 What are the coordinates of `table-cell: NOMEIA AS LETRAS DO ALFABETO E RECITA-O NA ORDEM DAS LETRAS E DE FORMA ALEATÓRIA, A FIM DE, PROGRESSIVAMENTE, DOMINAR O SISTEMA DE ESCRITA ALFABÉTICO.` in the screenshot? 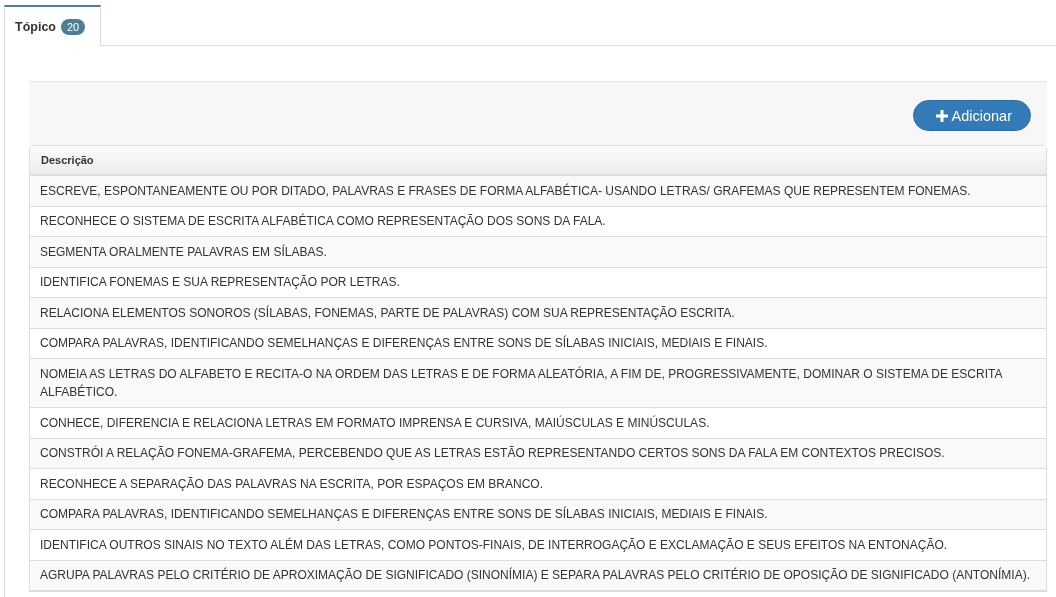 It's located at (538, 383).